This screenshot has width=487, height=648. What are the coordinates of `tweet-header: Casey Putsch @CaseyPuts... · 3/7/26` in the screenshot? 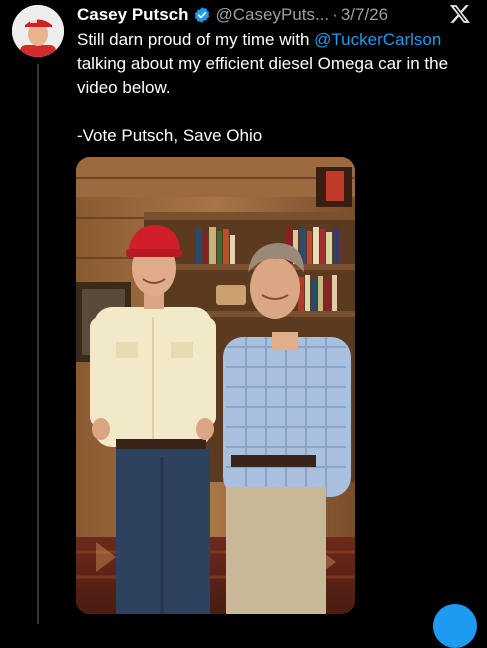 It's located at (262, 15).